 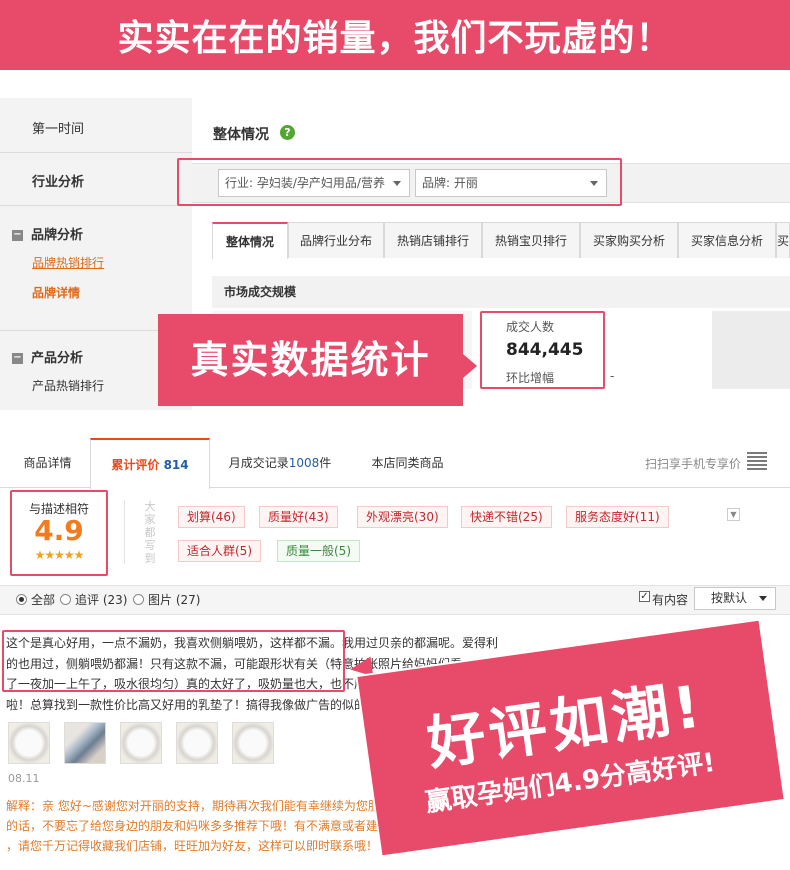 I want to click on callout-arrow, so click(x=470, y=366).